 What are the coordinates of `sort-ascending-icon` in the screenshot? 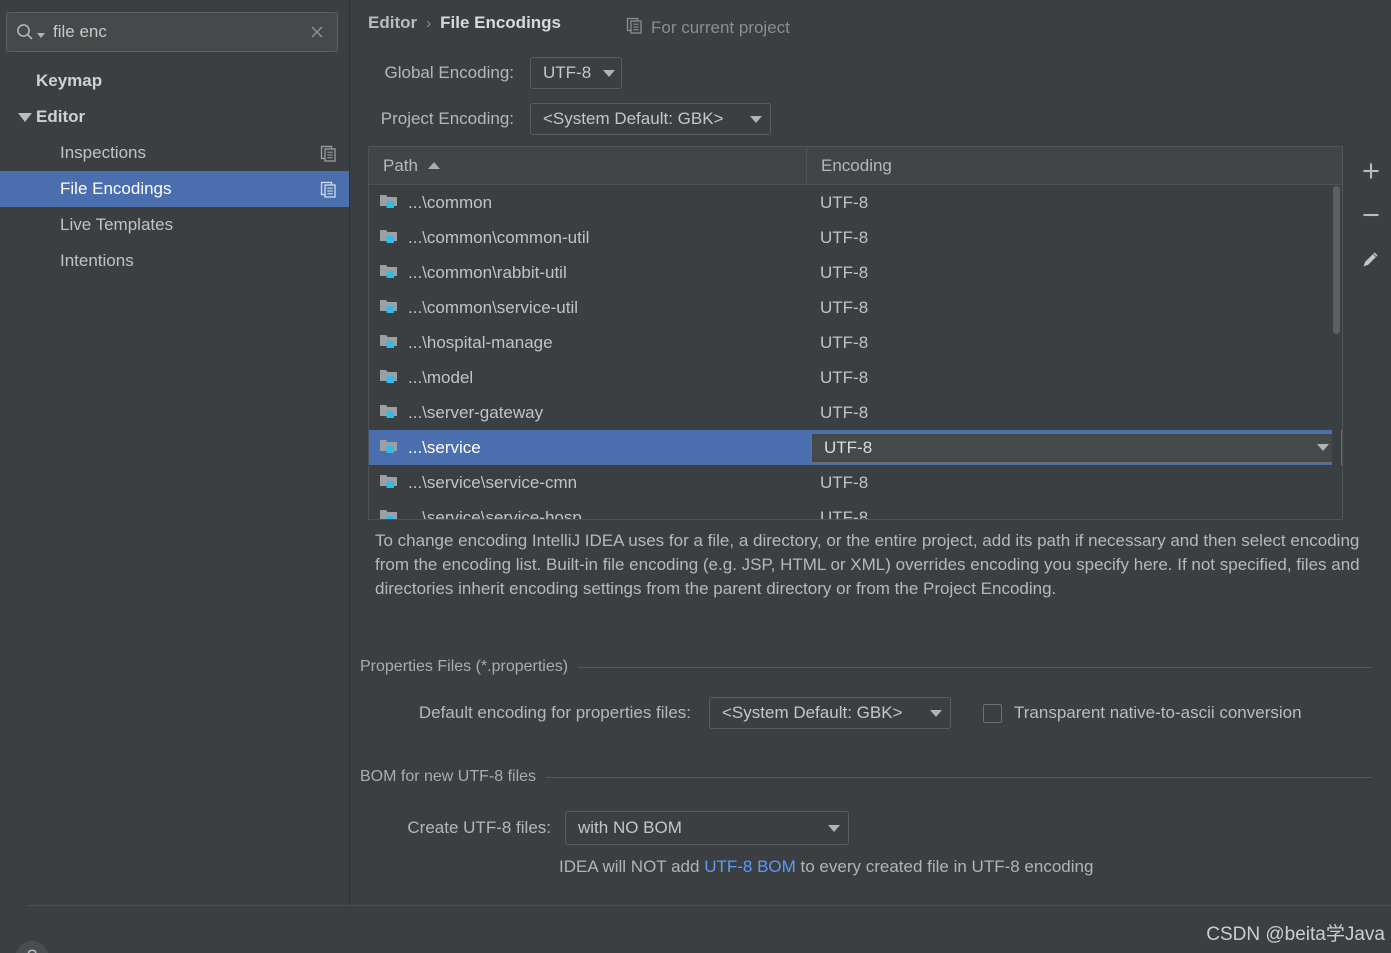 It's located at (433, 165).